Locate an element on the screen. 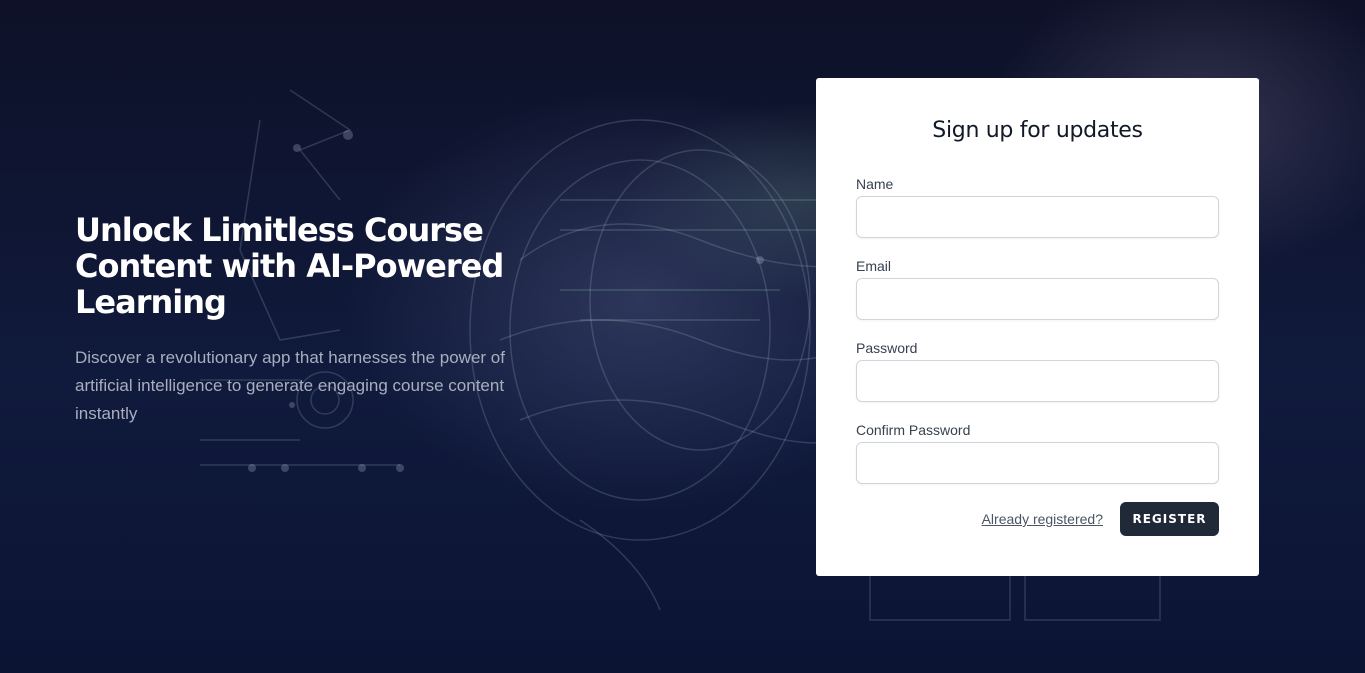 Image resolution: width=1365 pixels, height=673 pixels. already-registered-link: Already registered? is located at coordinates (1042, 519).